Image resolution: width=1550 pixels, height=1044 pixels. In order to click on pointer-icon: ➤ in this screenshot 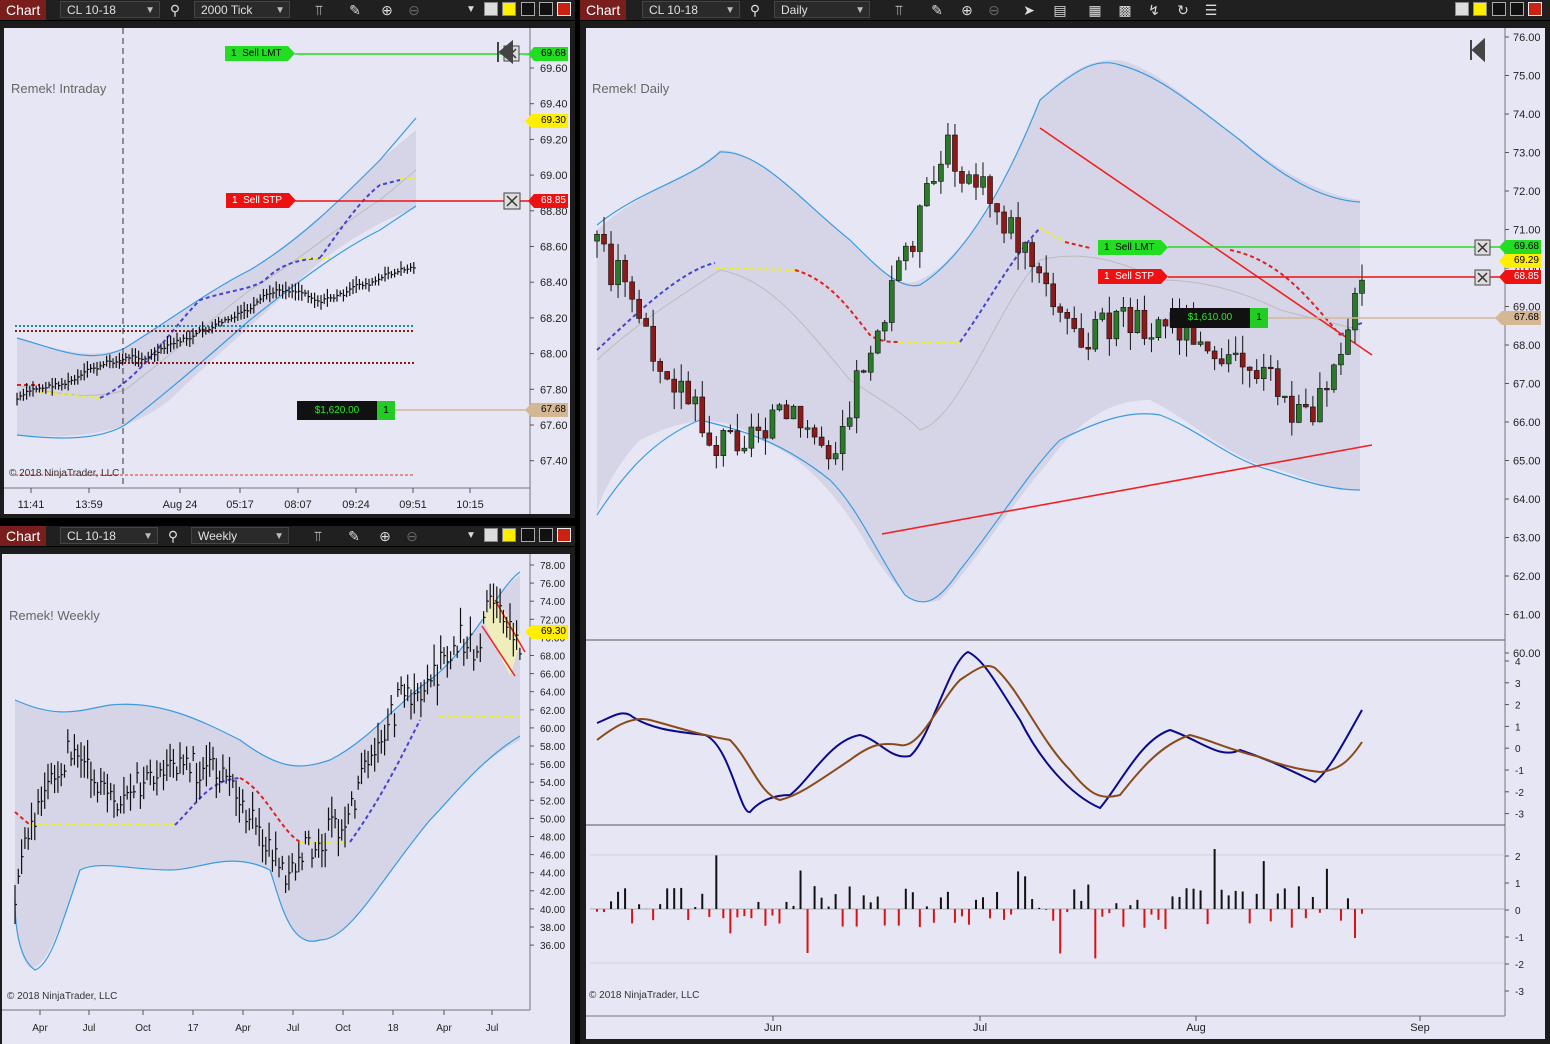, I will do `click(1029, 10)`.